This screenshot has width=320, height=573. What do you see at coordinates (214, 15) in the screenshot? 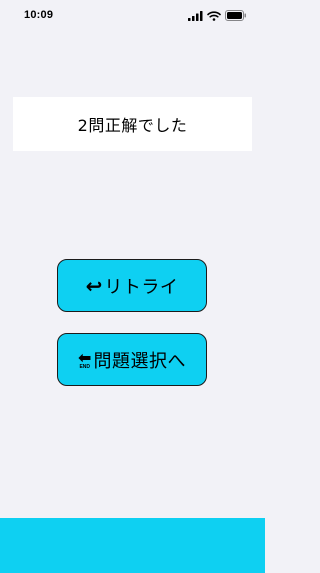
I see `wifi-icon` at bounding box center [214, 15].